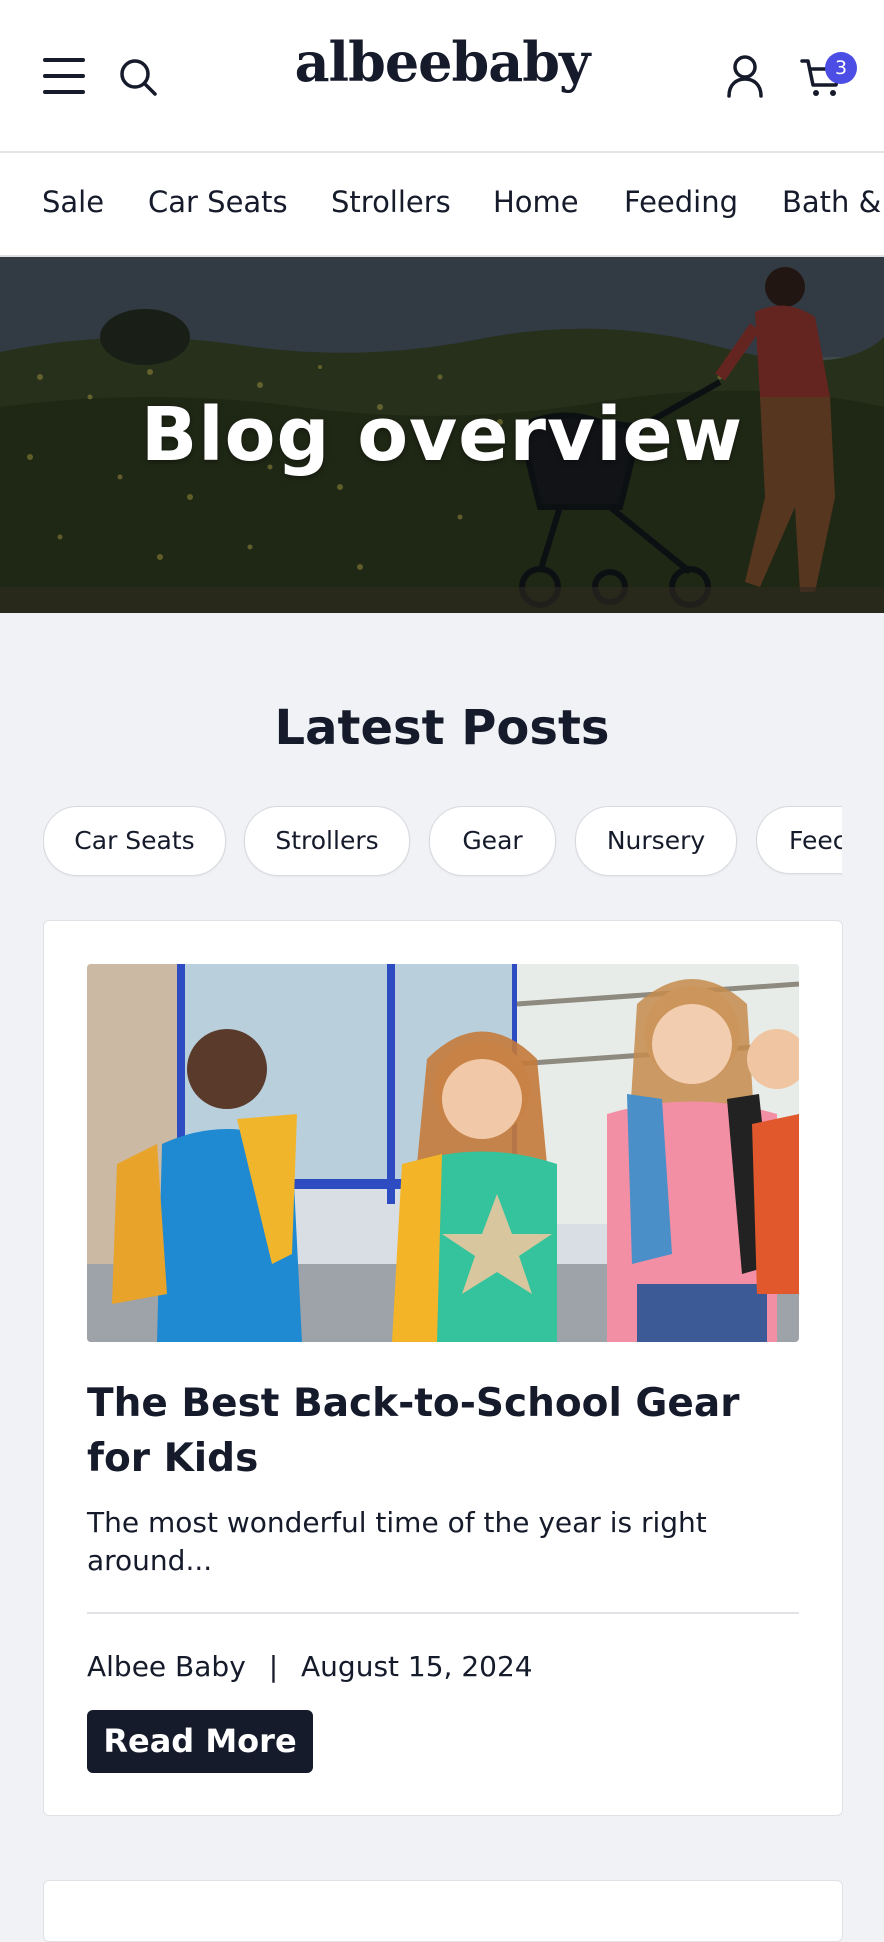  What do you see at coordinates (681, 202) in the screenshot?
I see `nav-item-feeding: Feeding` at bounding box center [681, 202].